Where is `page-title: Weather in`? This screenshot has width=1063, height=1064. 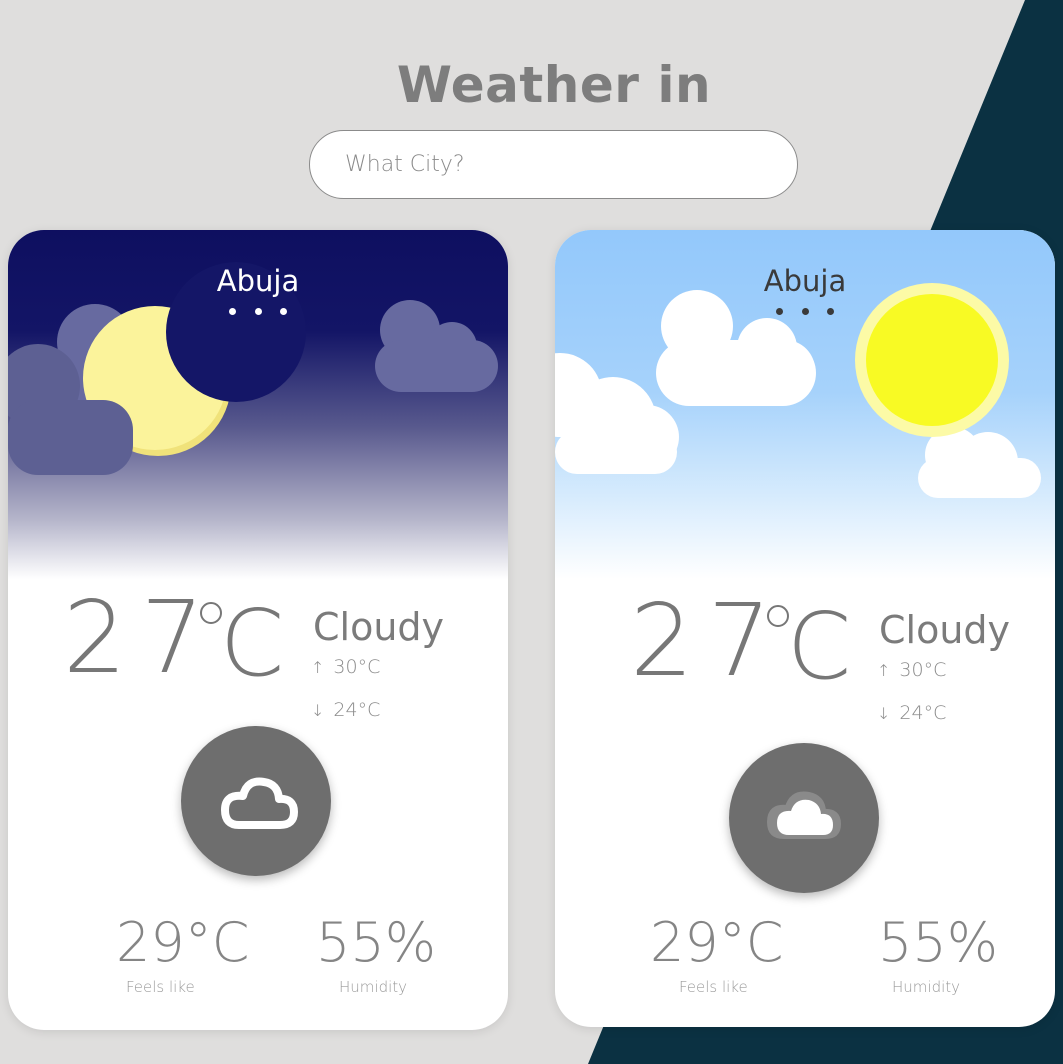
page-title: Weather in is located at coordinates (554, 85).